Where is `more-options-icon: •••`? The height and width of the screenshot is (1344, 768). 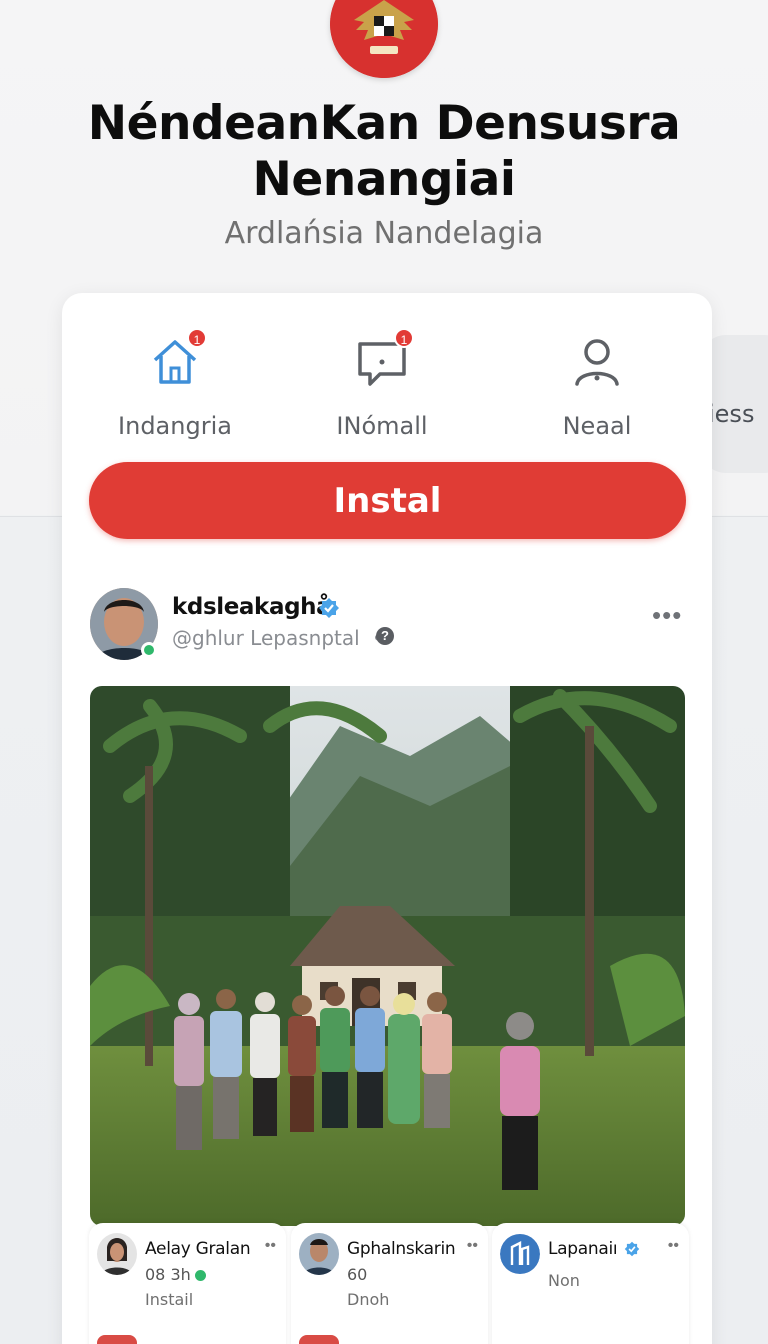 more-options-icon: ••• is located at coordinates (667, 615).